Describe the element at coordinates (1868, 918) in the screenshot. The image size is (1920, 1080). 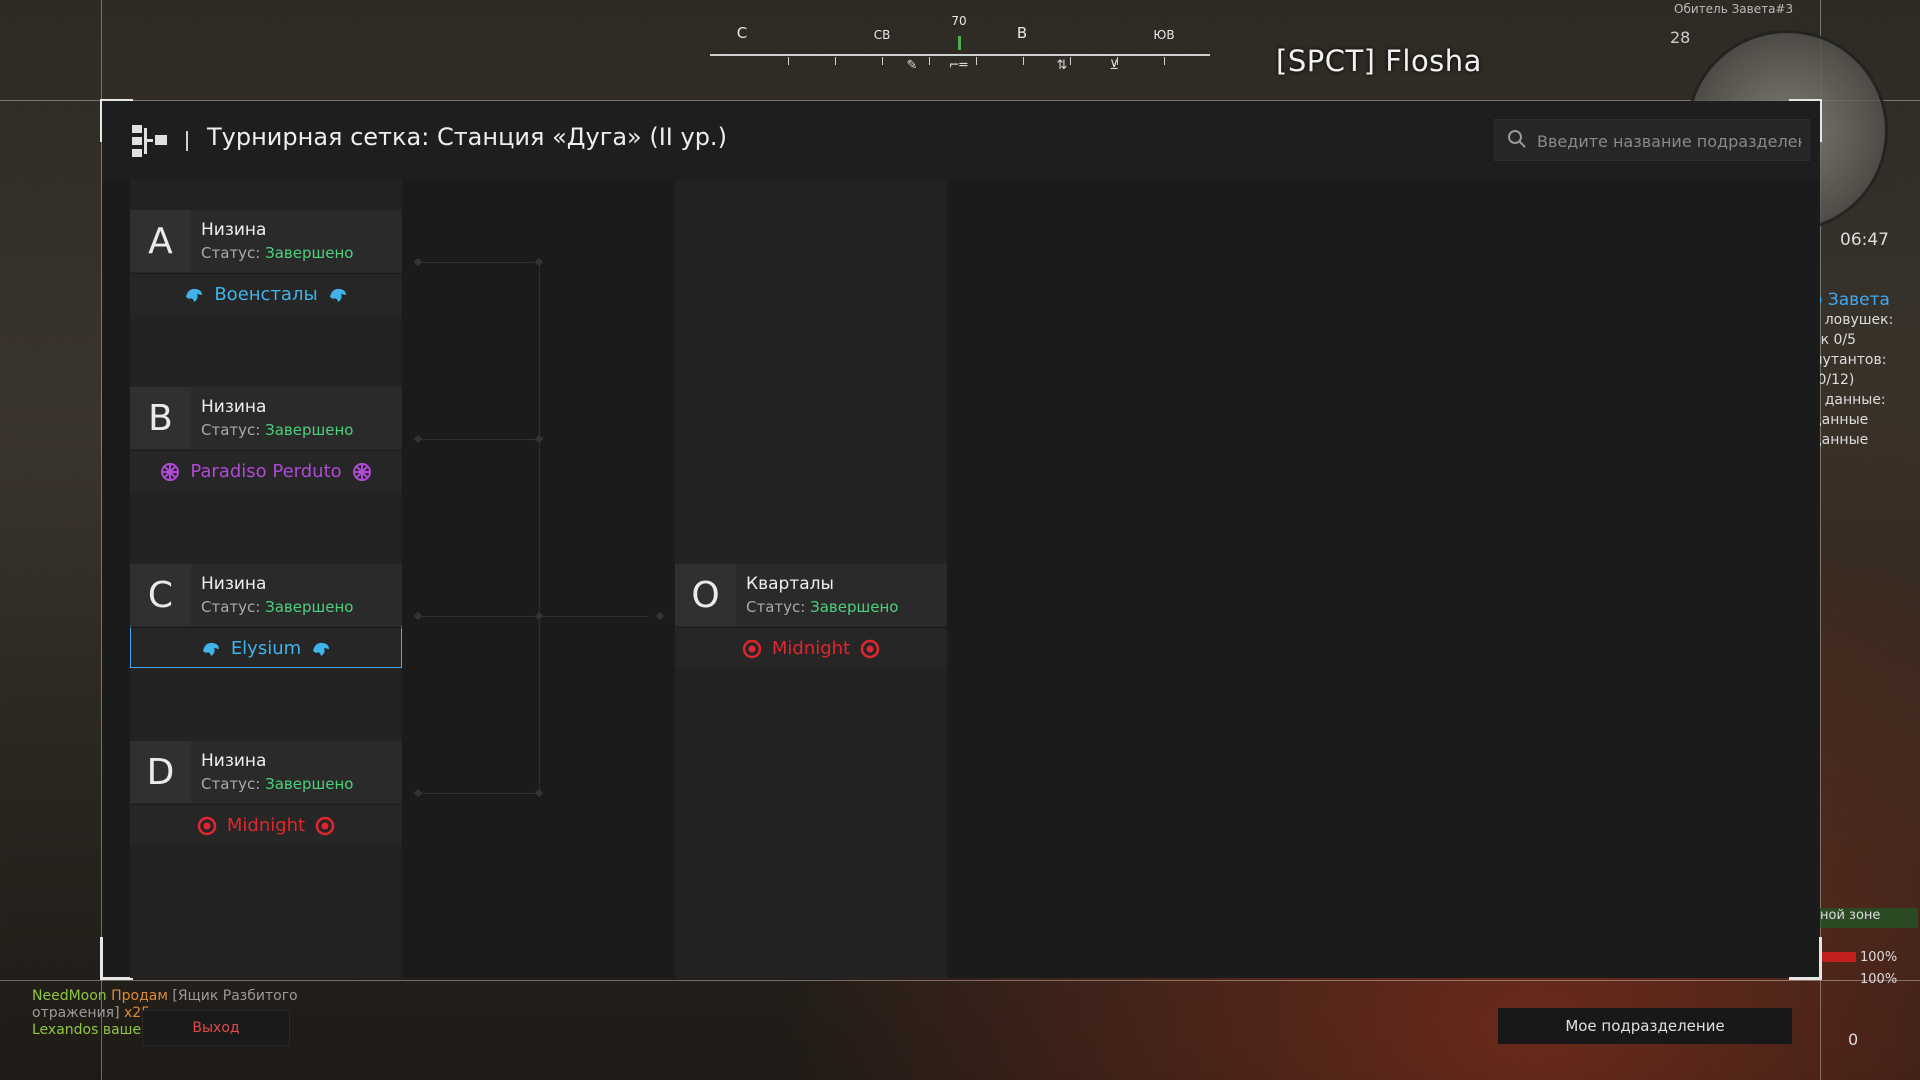
I see `zone-indicator: ной зоне` at that location.